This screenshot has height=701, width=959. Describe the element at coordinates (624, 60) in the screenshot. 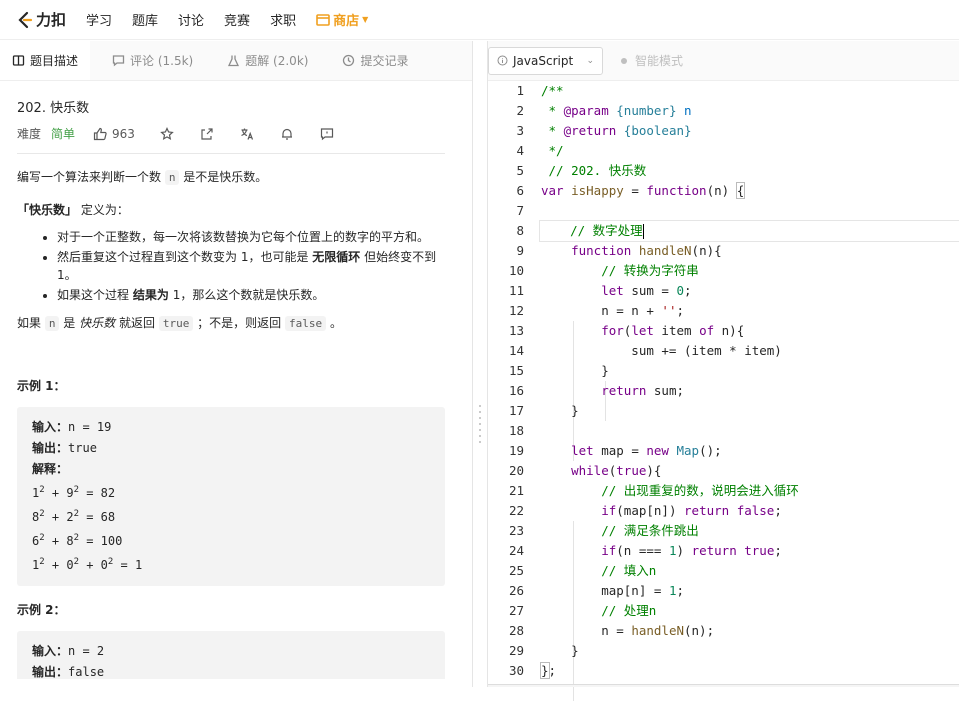

I see `toggle-dot-icon` at that location.